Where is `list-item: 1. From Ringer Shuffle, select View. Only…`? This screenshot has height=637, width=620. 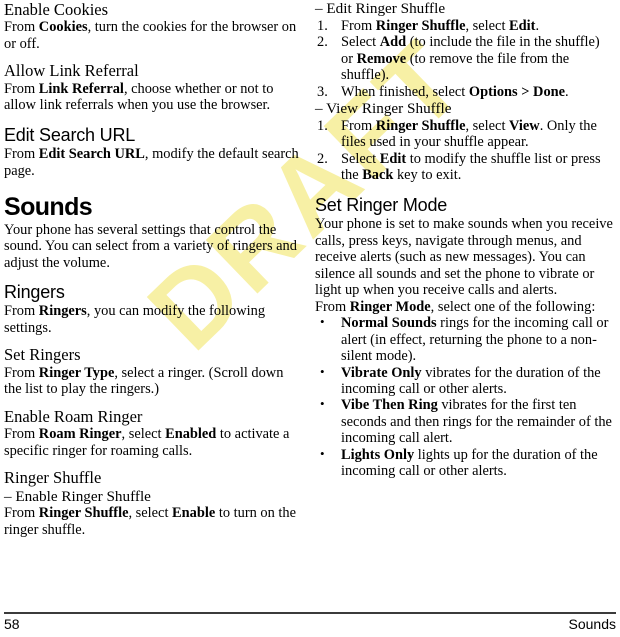 list-item: 1. From Ringer Shuffle, select View. Only… is located at coordinates (464, 134).